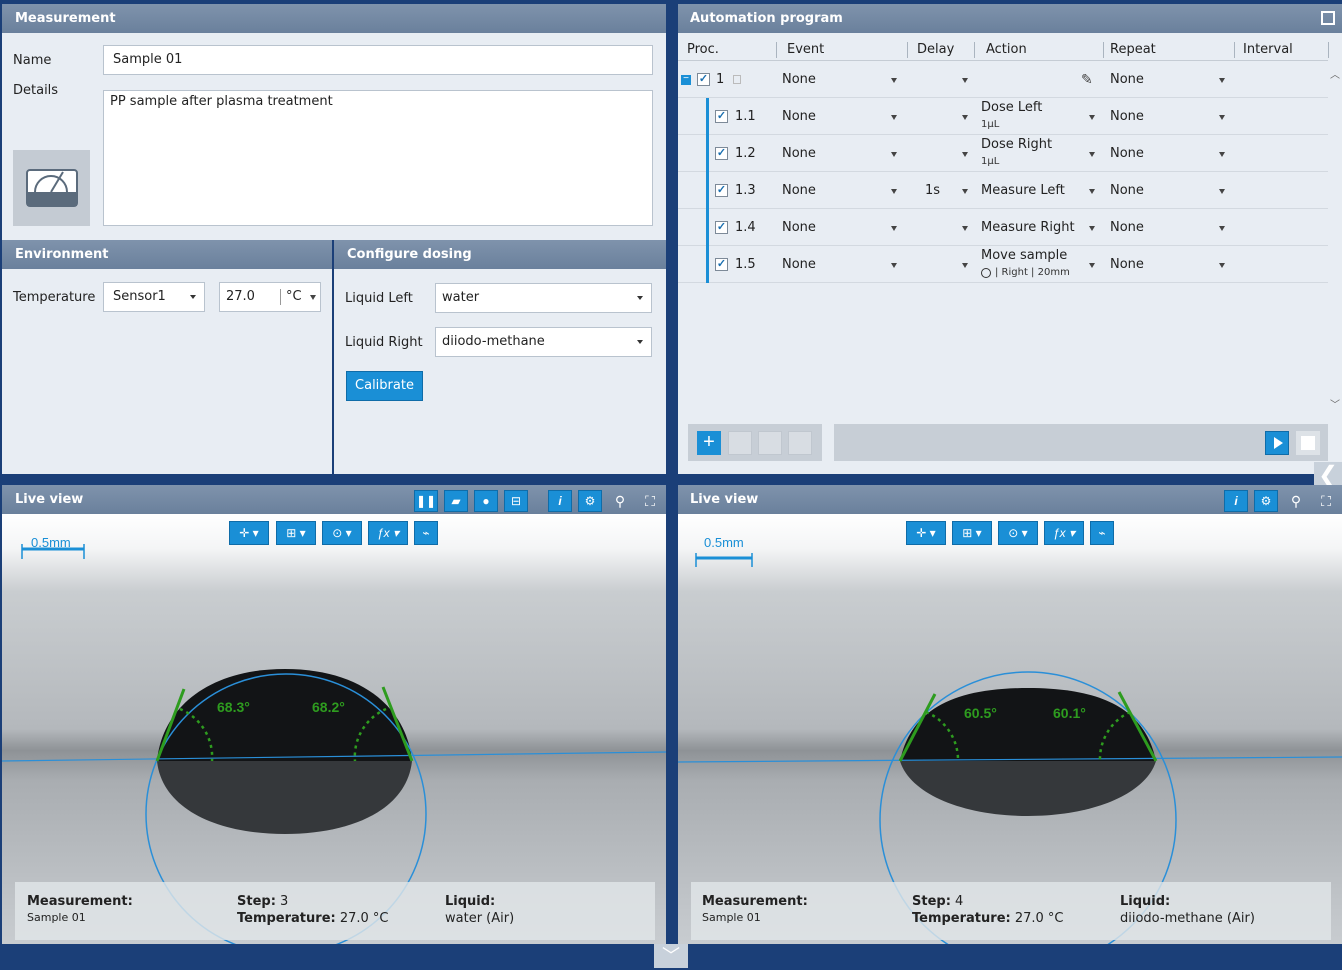 This screenshot has width=1342, height=970. I want to click on stop-icon, so click(1308, 443).